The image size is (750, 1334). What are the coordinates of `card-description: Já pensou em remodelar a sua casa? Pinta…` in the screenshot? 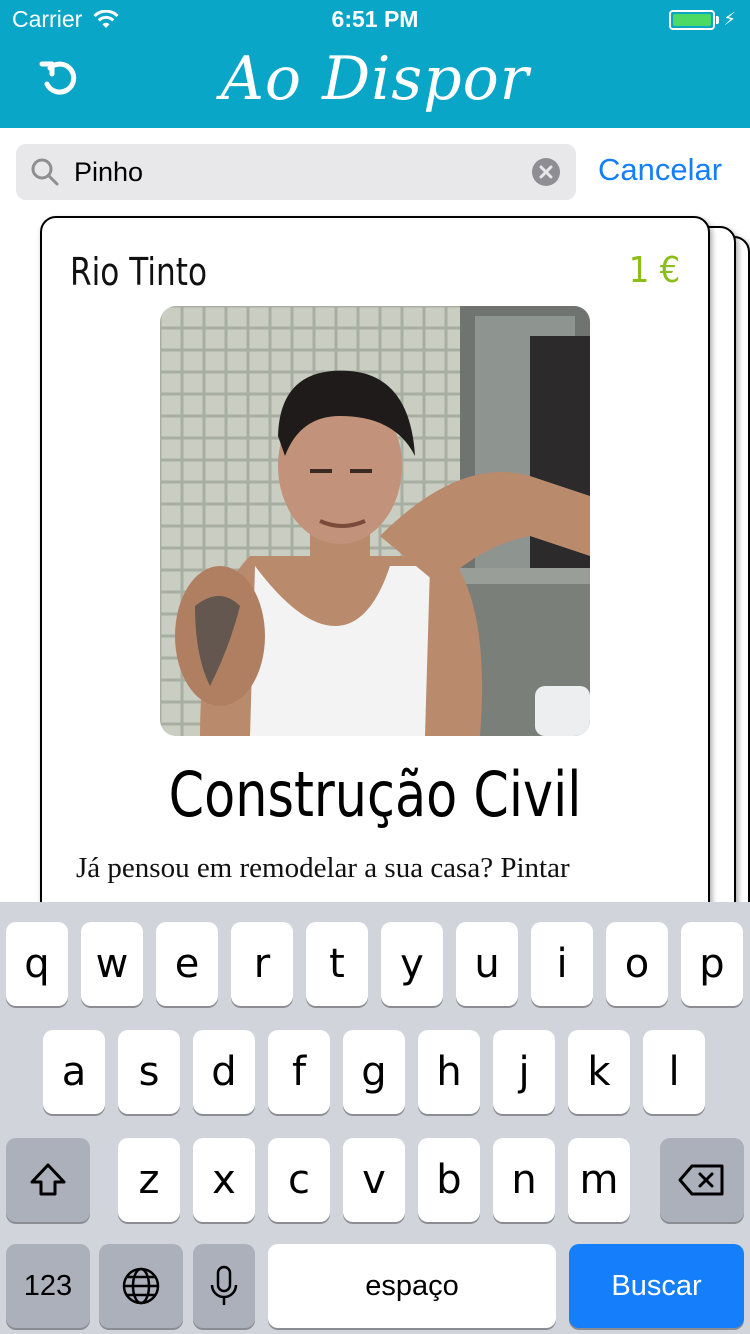 It's located at (323, 868).